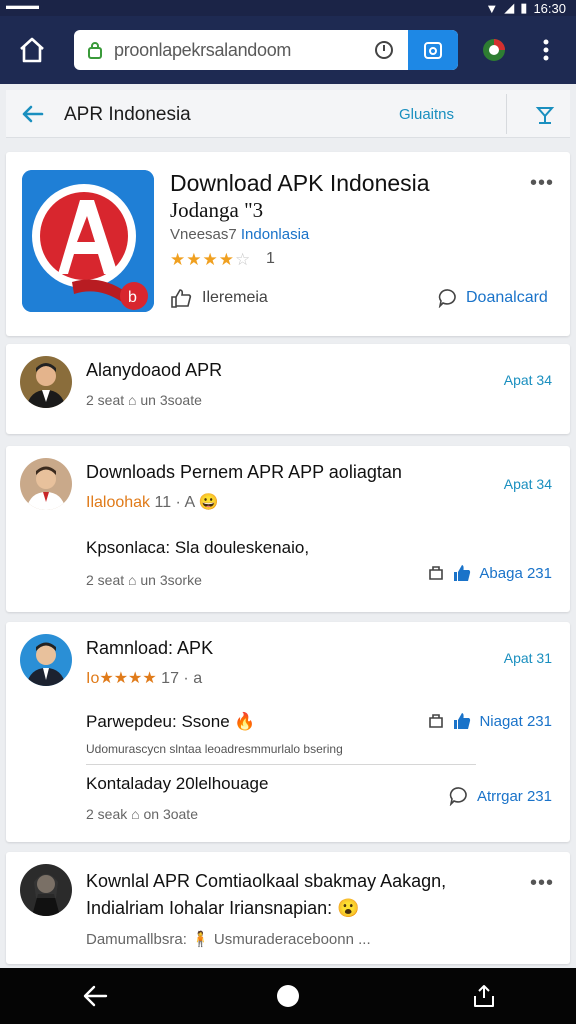 This screenshot has height=1024, width=576. I want to click on secure-icon, so click(95, 50).